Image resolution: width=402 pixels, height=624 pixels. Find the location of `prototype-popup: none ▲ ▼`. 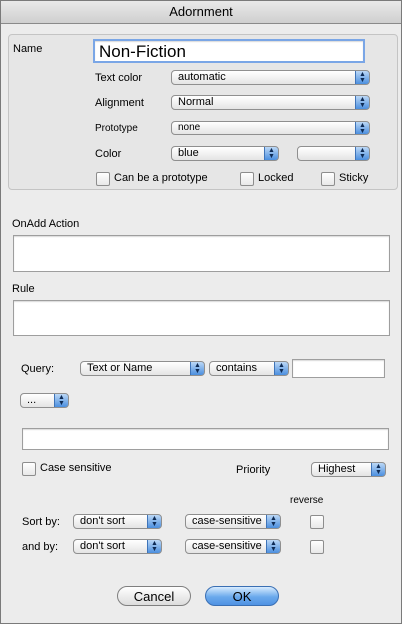

prototype-popup: none ▲ ▼ is located at coordinates (270, 128).